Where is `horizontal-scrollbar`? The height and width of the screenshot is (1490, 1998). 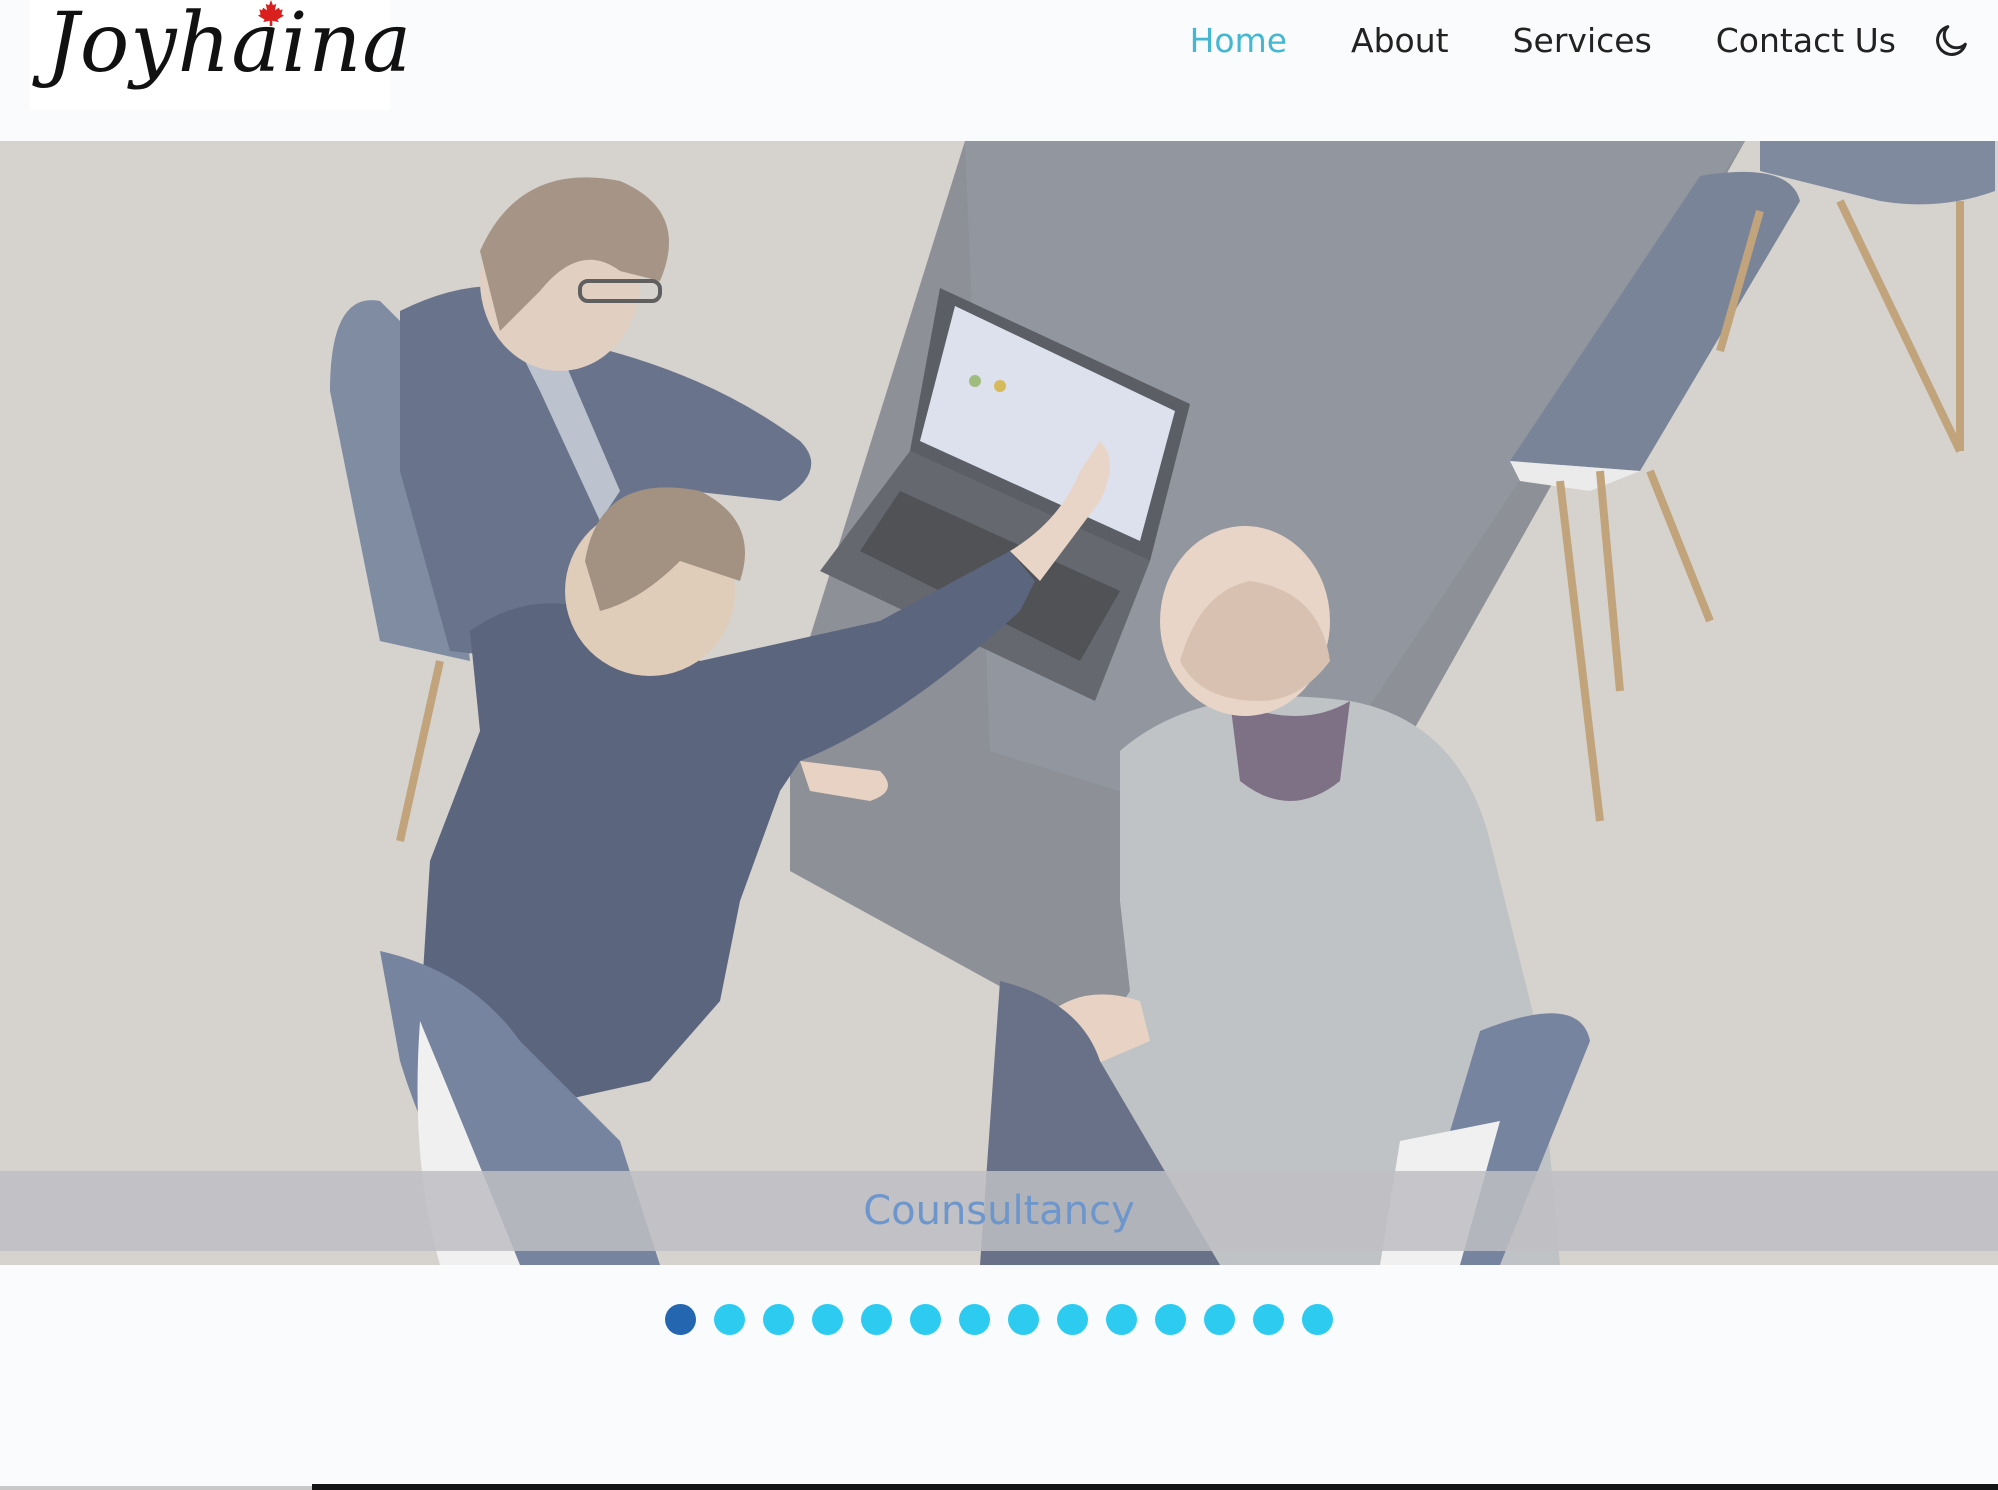 horizontal-scrollbar is located at coordinates (1155, 1487).